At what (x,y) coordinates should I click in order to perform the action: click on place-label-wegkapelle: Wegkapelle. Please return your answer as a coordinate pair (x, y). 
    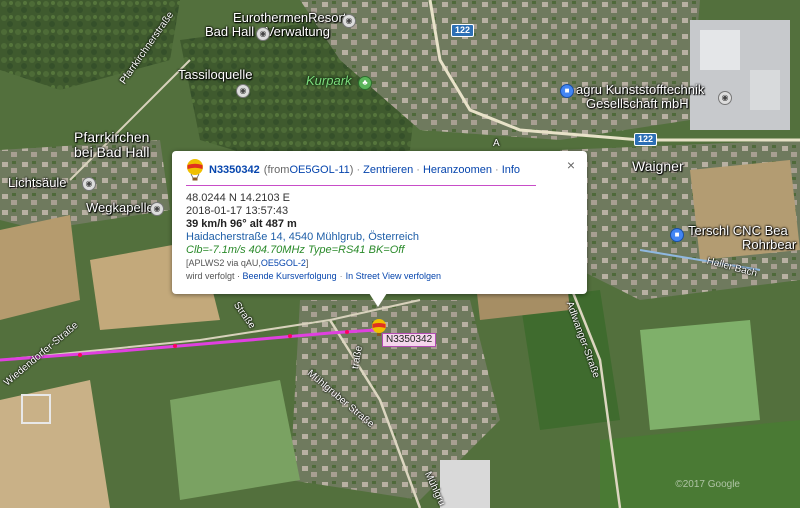
    Looking at the image, I should click on (120, 207).